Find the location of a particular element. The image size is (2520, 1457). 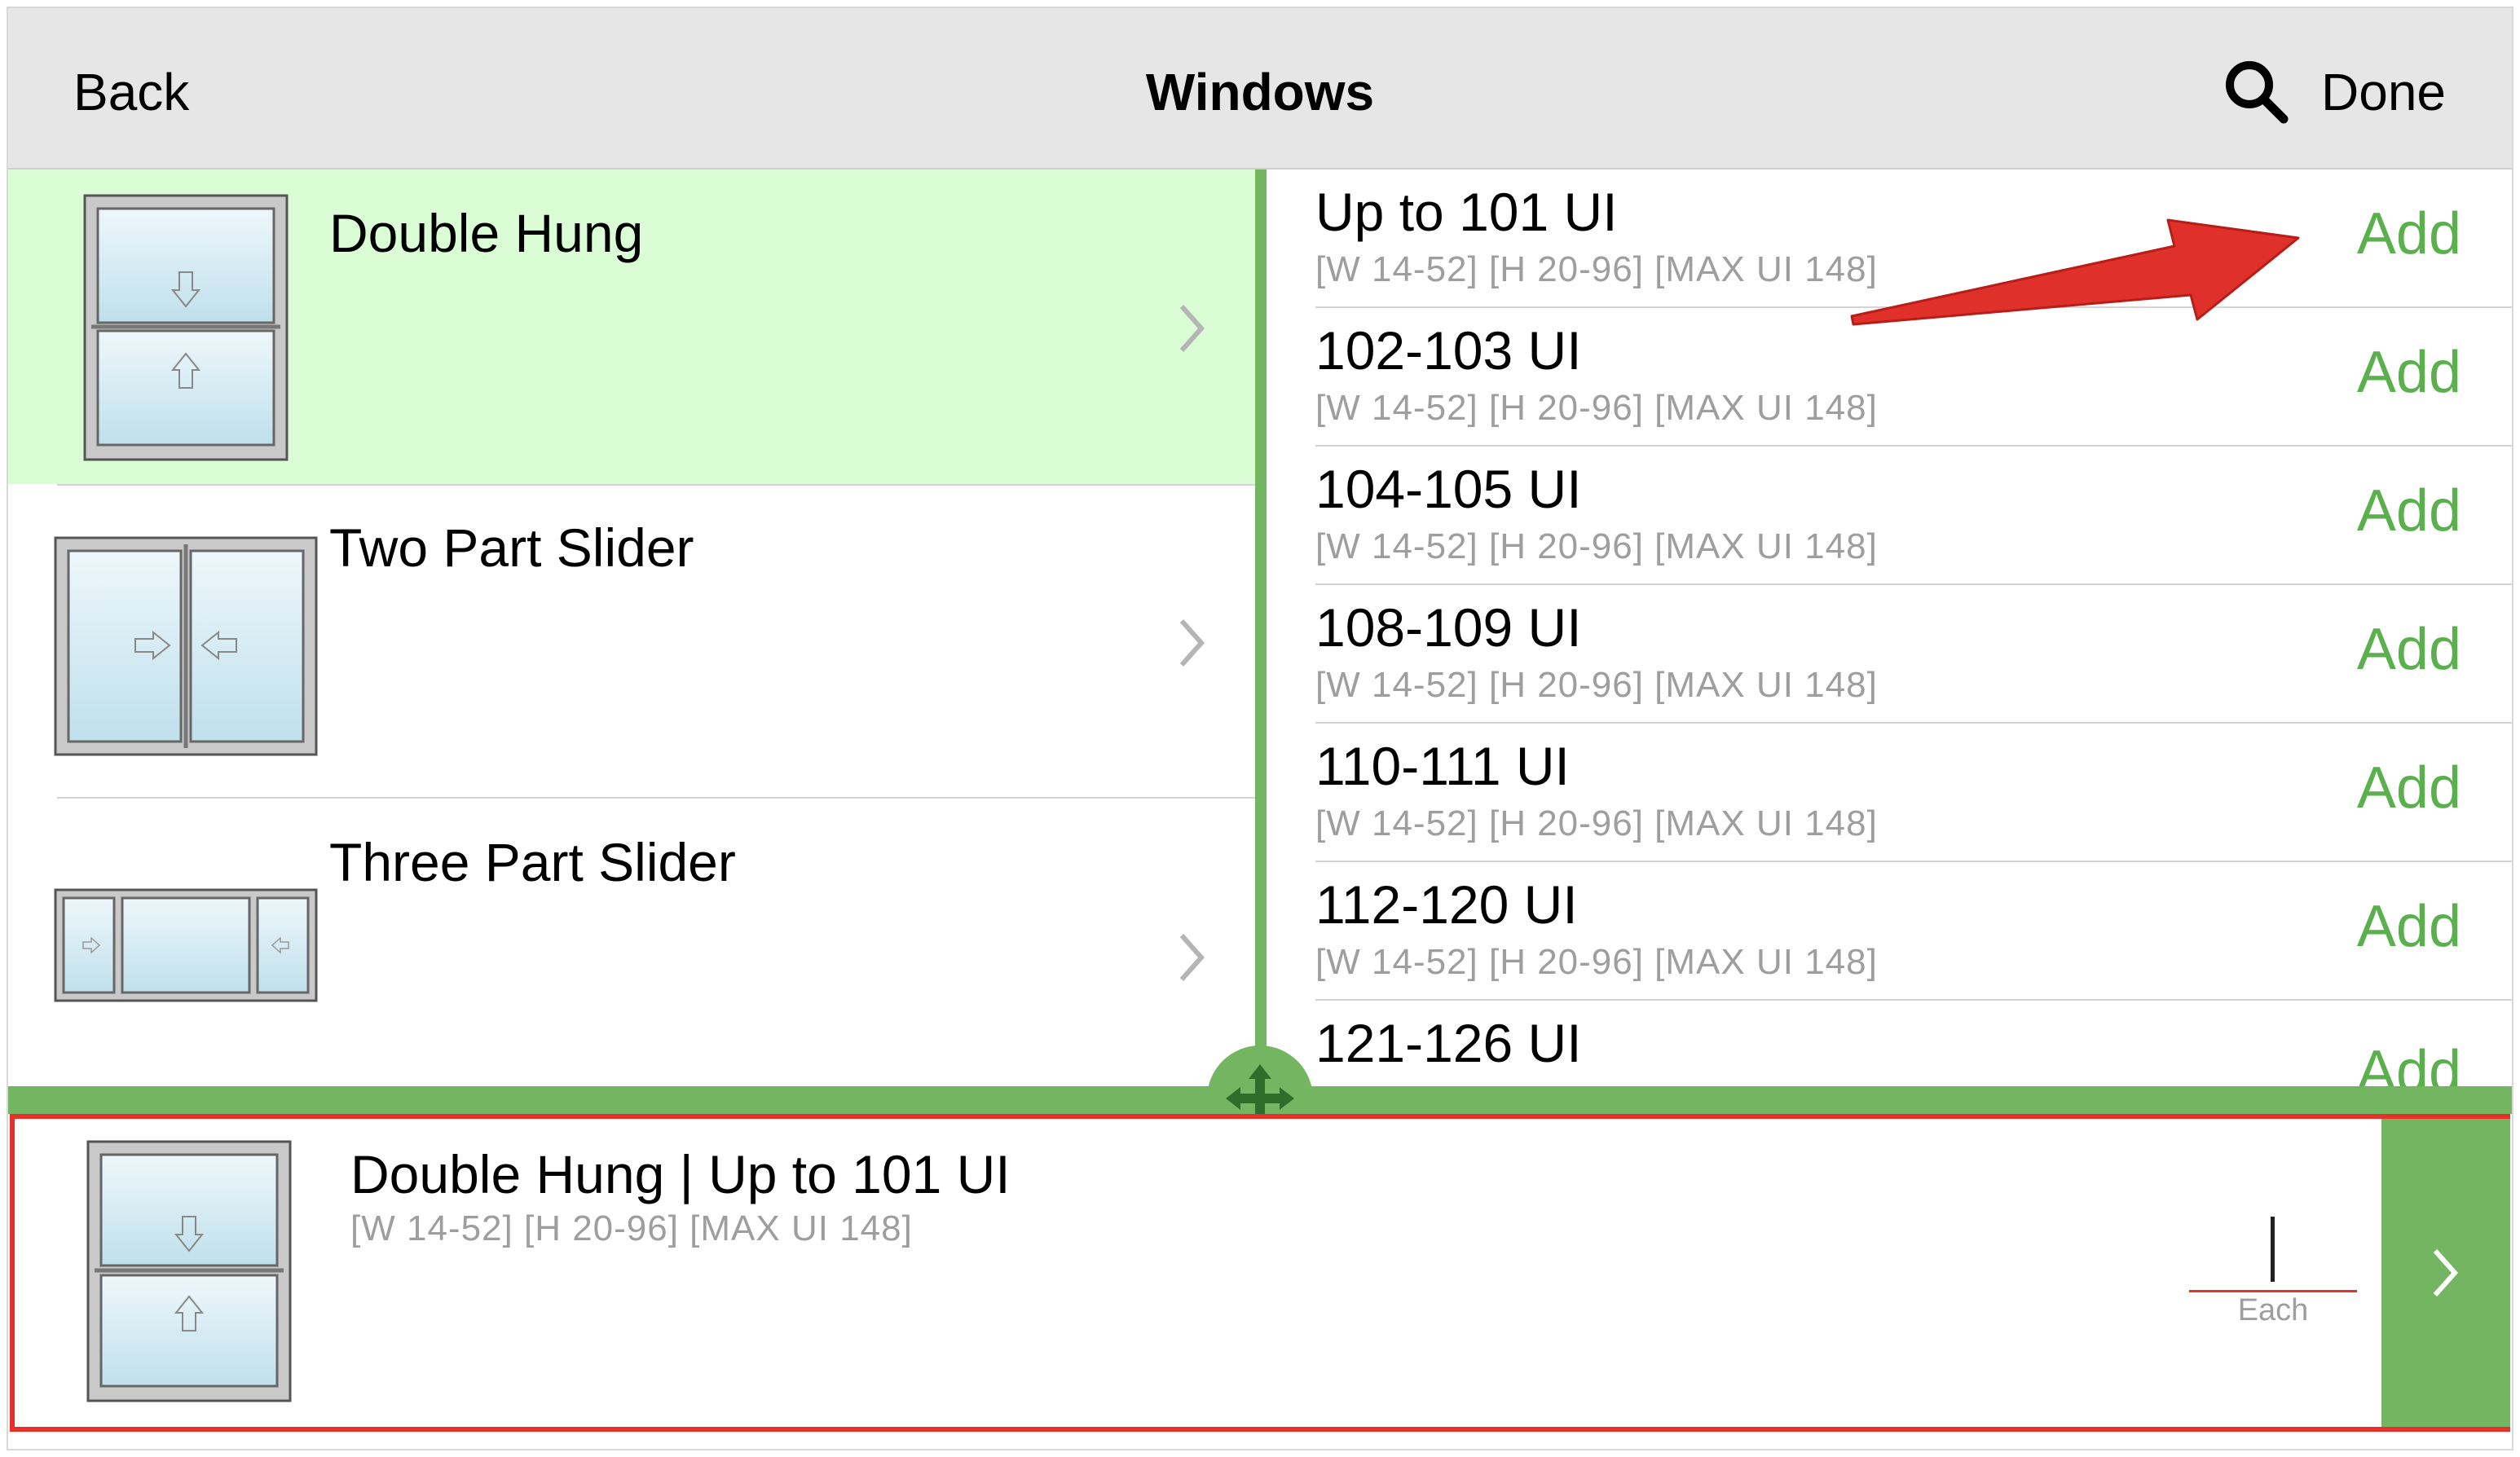

option-title: Up to 101 UI is located at coordinates (1466, 212).